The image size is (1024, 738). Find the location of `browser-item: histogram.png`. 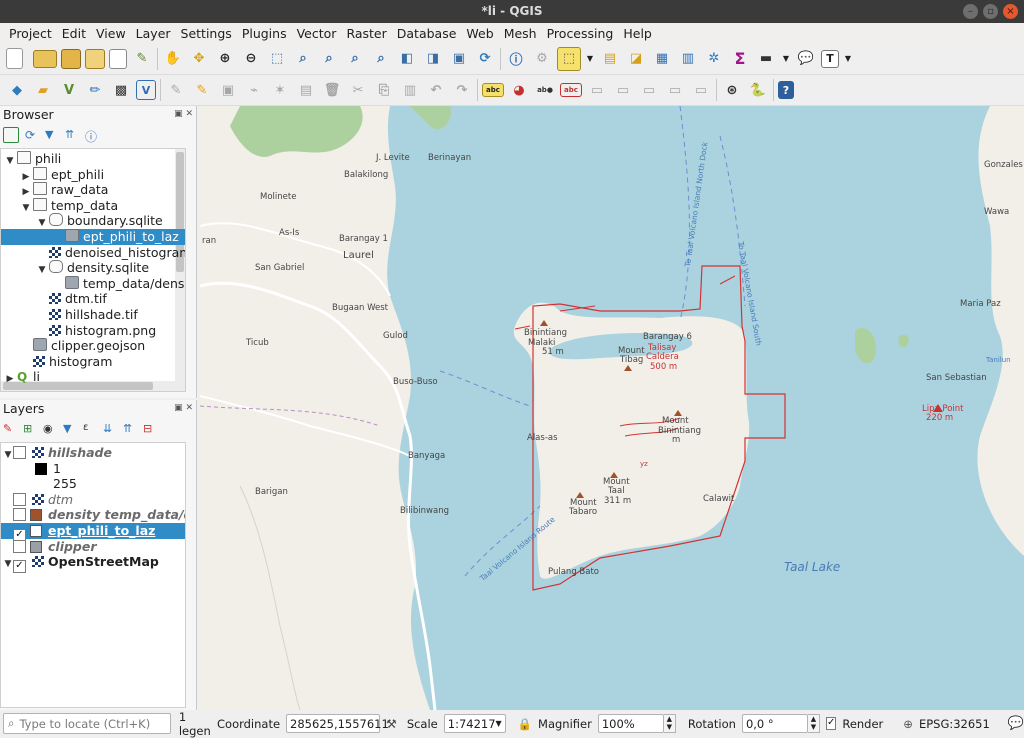

browser-item: histogram.png is located at coordinates (93, 331).